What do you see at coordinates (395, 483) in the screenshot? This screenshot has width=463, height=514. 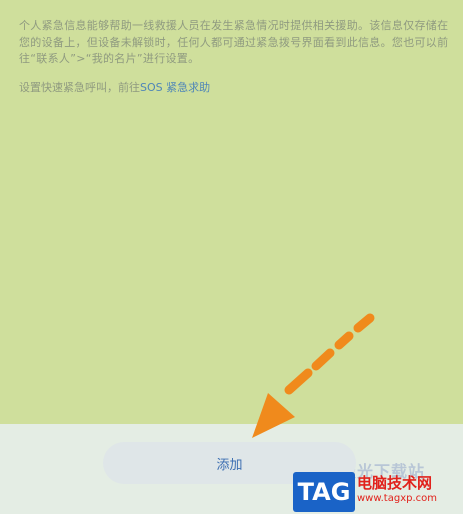 I see `site-name: 电脑技术网` at bounding box center [395, 483].